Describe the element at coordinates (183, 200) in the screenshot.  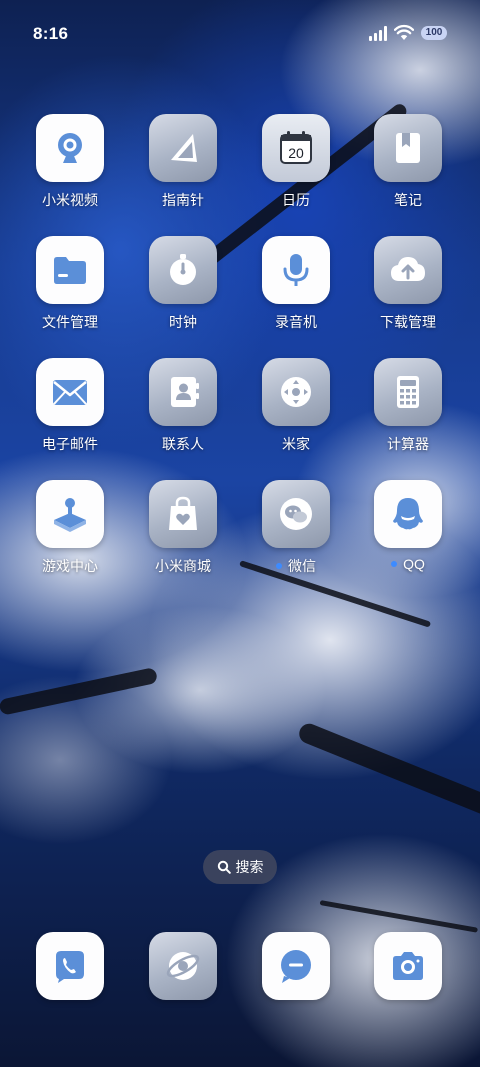
I see `app-label: 指南针` at that location.